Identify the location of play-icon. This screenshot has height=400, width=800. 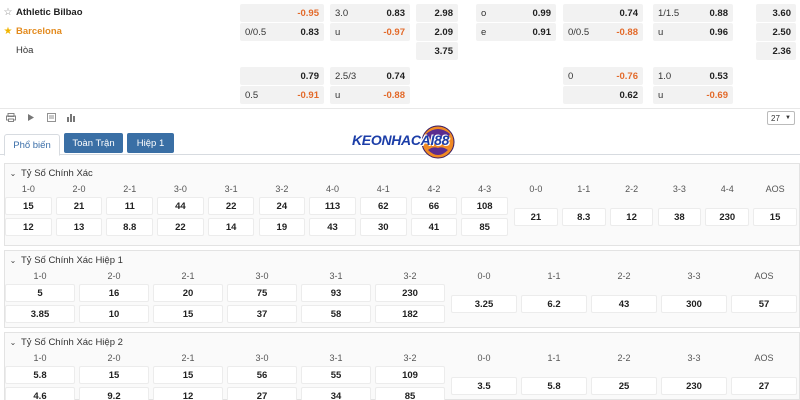
(31, 118).